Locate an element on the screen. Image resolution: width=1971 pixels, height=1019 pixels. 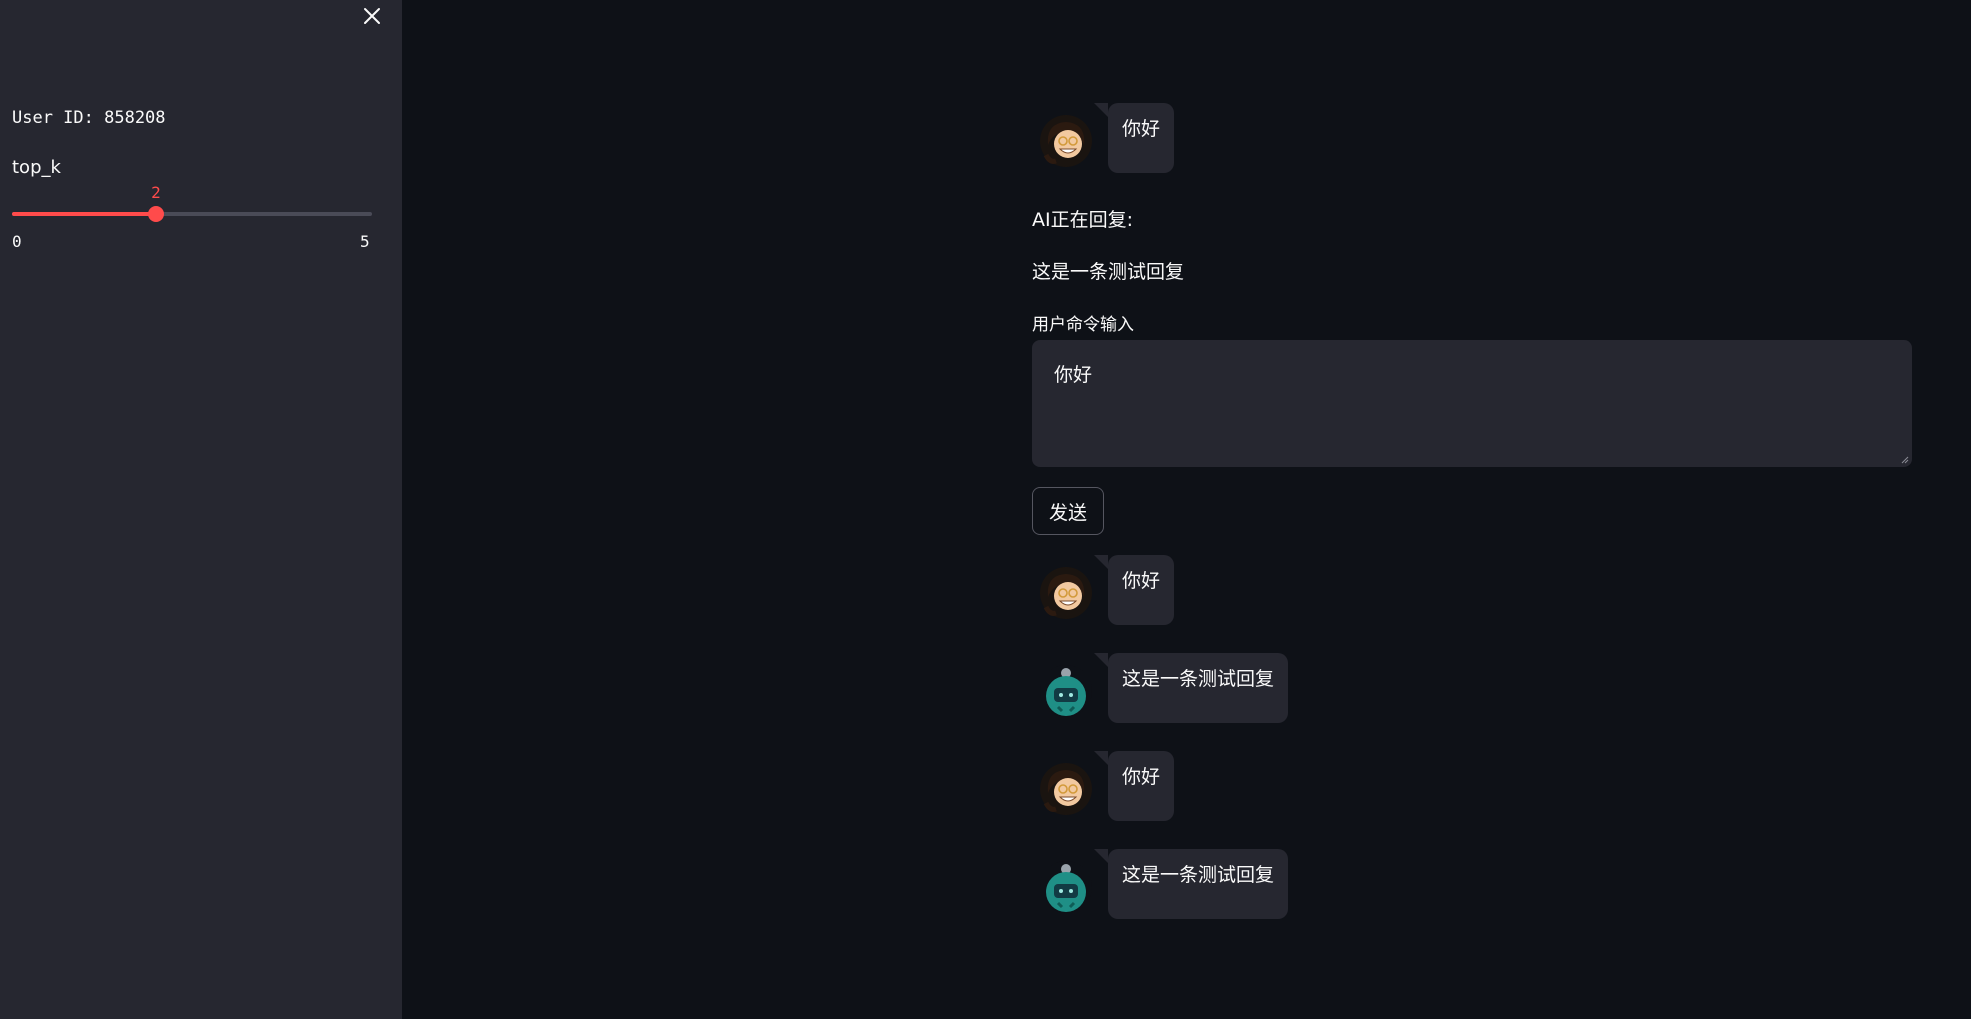
slider-value: 2 is located at coordinates (156, 192).